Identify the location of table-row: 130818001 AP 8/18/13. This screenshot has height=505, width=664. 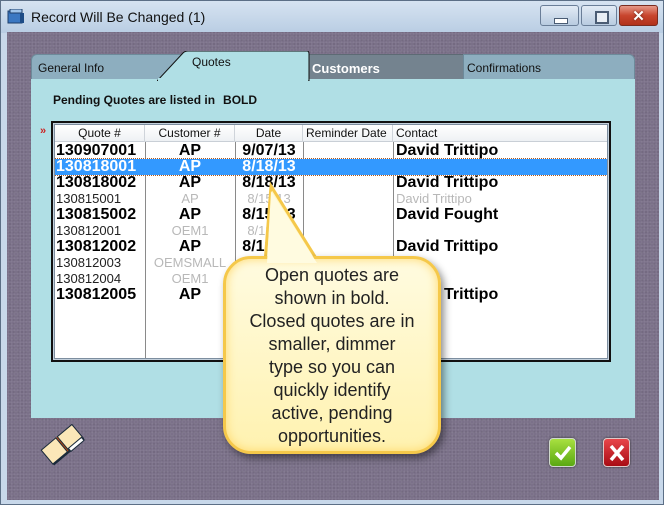
(331, 167).